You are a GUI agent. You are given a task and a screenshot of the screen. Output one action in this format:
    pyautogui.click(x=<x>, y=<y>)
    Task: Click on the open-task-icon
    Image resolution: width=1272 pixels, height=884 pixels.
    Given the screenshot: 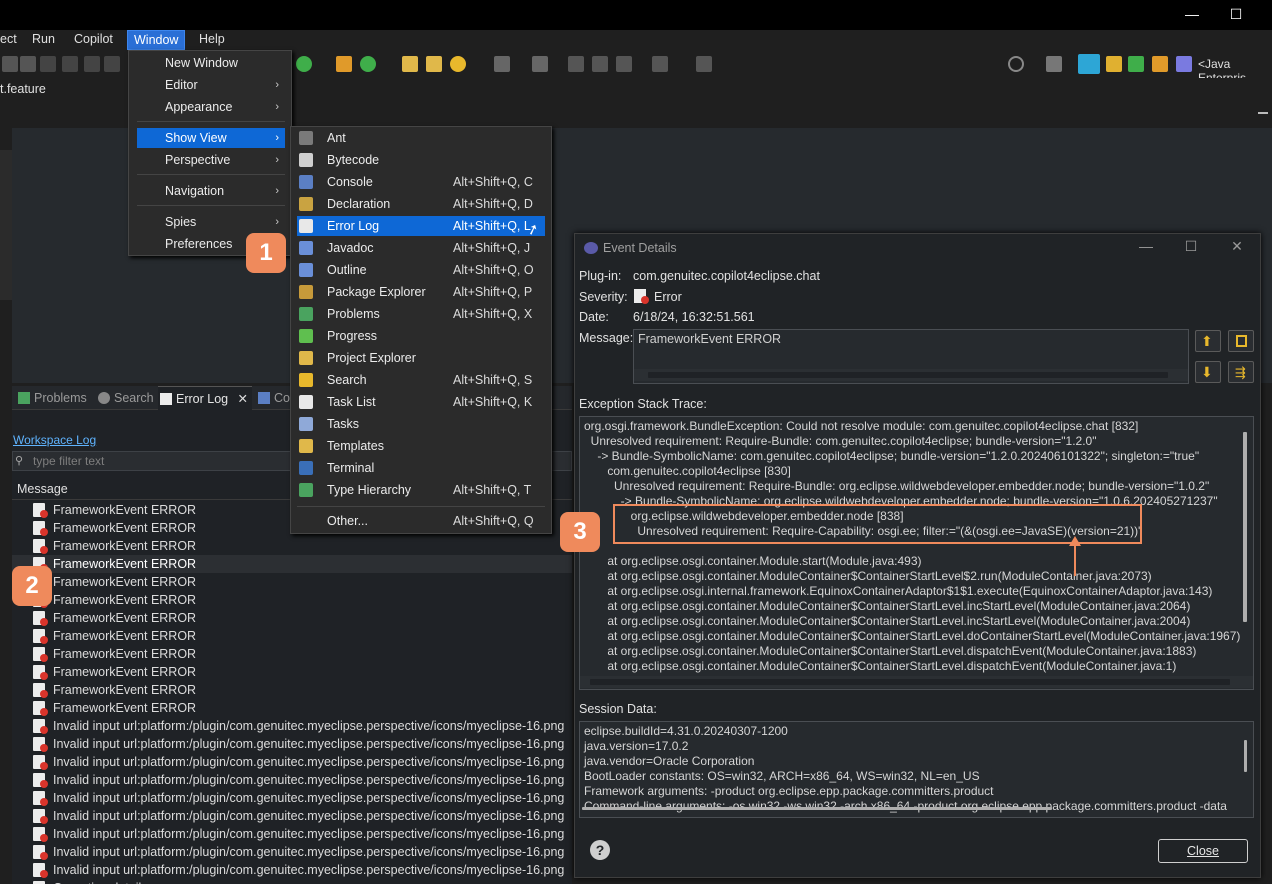 What is the action you would take?
    pyautogui.click(x=434, y=64)
    